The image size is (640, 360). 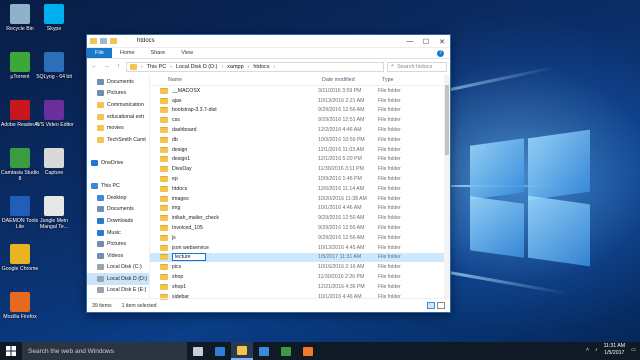 What do you see at coordinates (234, 218) in the screenshot?
I see `file-name-cell: inikah_mailer_check` at bounding box center [234, 218].